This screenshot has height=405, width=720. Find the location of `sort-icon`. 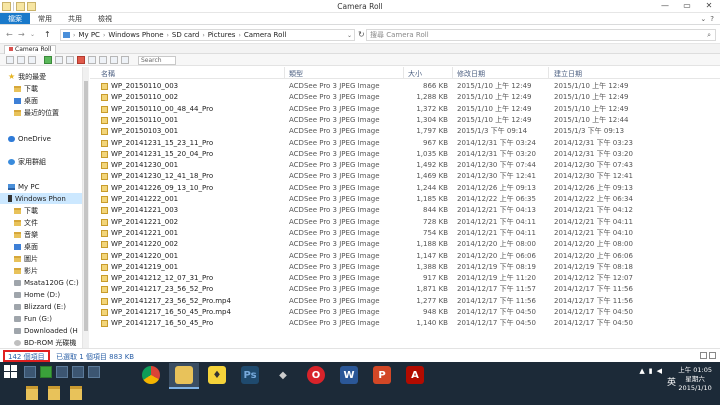

sort-icon is located at coordinates (114, 60).